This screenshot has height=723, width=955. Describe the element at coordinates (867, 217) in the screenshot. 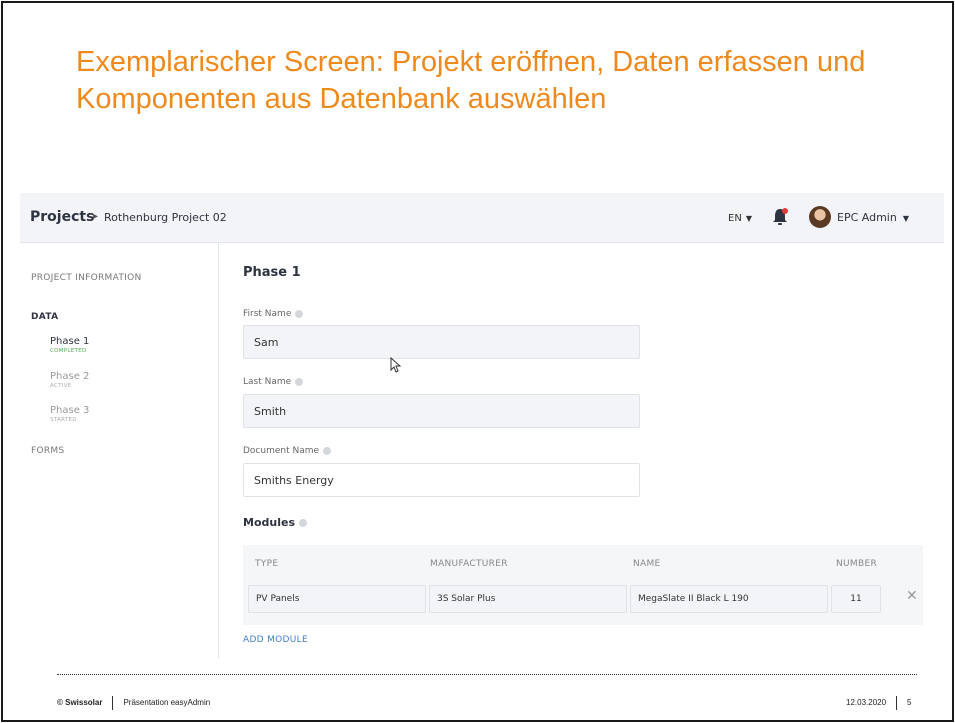

I see `user-name: EPC Admin` at that location.